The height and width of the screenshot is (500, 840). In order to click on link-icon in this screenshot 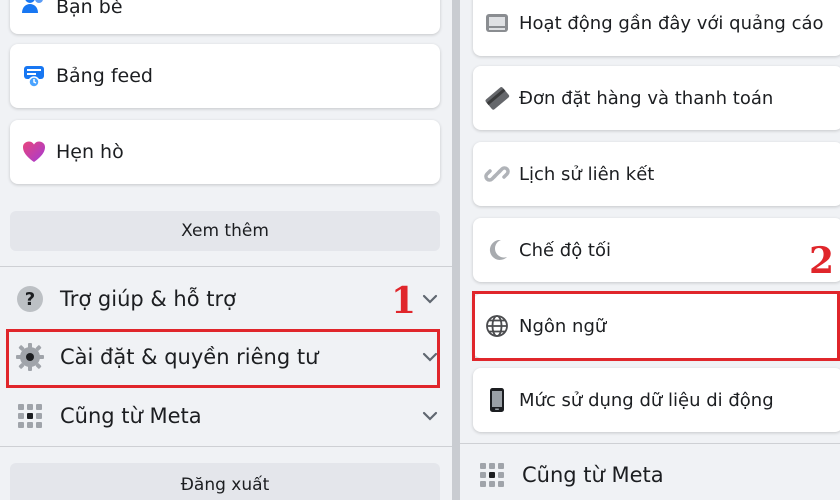, I will do `click(497, 174)`.